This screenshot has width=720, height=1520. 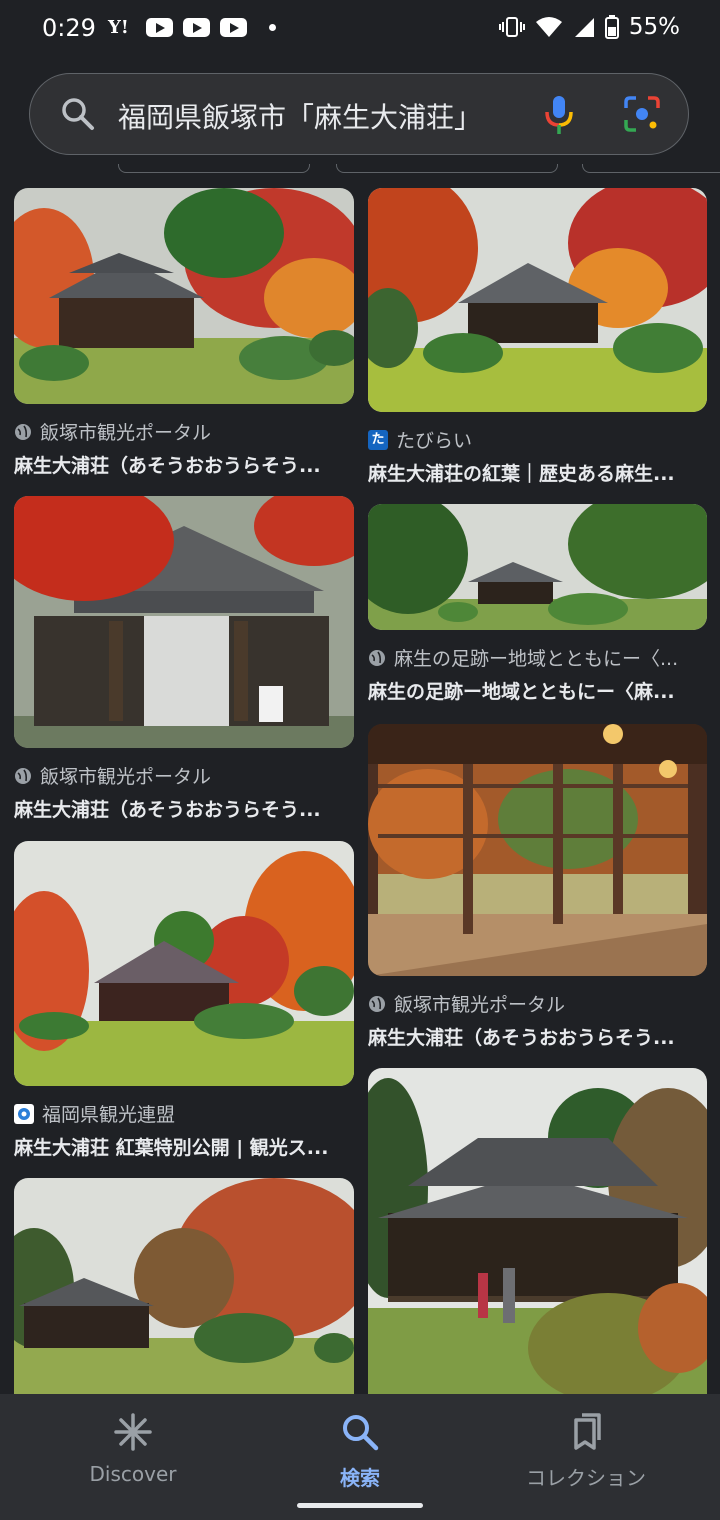 What do you see at coordinates (586, 1478) in the screenshot?
I see `nav-collections-label: コレクション` at bounding box center [586, 1478].